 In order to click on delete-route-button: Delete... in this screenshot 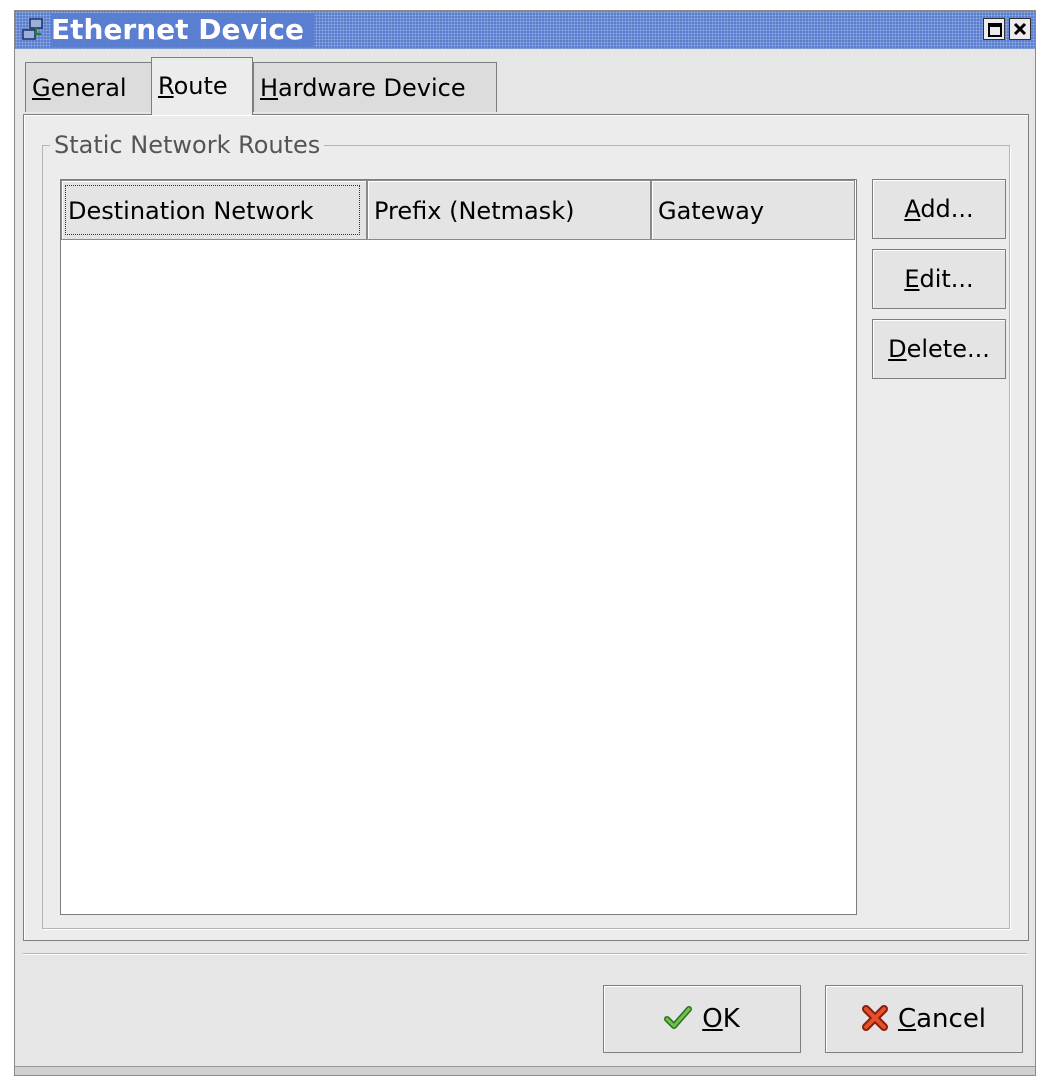, I will do `click(939, 349)`.